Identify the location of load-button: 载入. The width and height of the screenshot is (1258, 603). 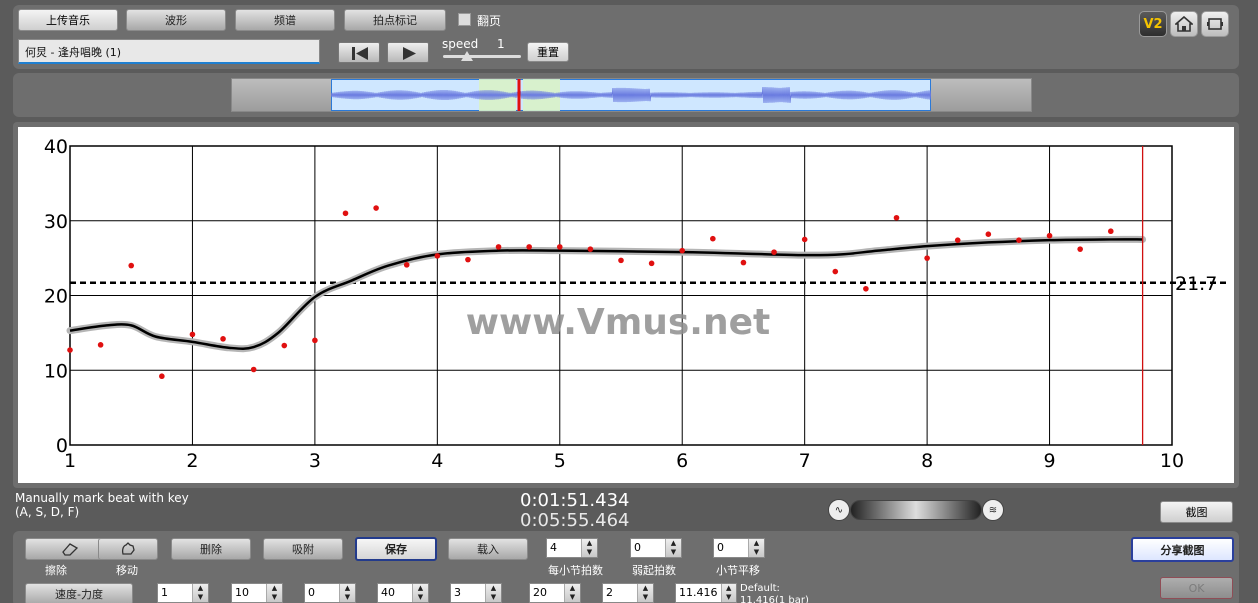
(488, 549).